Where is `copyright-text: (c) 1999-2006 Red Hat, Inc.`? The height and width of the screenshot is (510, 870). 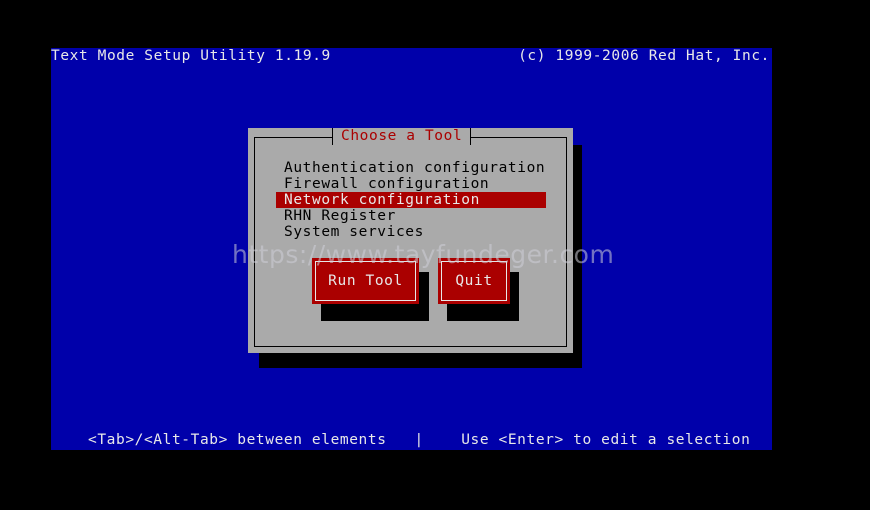 copyright-text: (c) 1999-2006 Red Hat, Inc. is located at coordinates (644, 56).